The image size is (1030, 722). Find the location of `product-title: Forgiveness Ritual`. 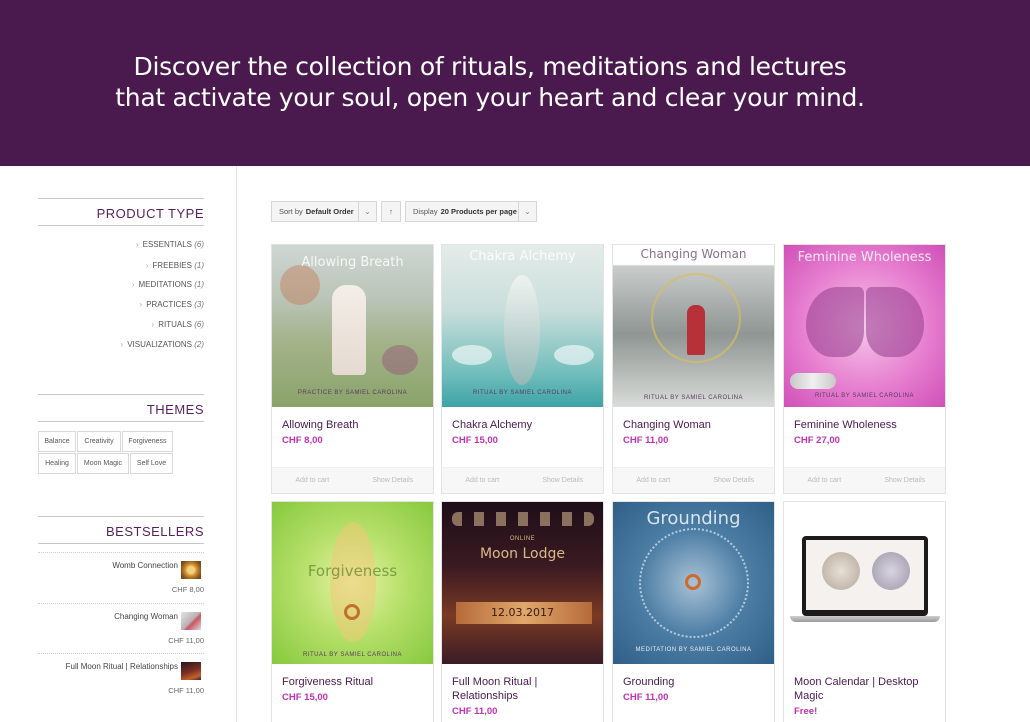

product-title: Forgiveness Ritual is located at coordinates (354, 682).